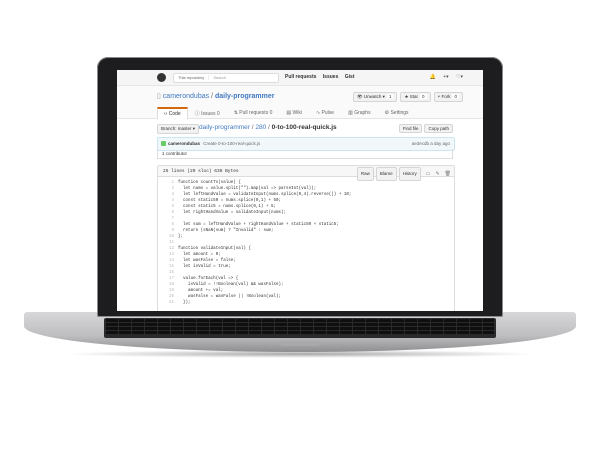 The height and width of the screenshot is (450, 600). What do you see at coordinates (168, 303) in the screenshot?
I see `line-number: 21` at bounding box center [168, 303].